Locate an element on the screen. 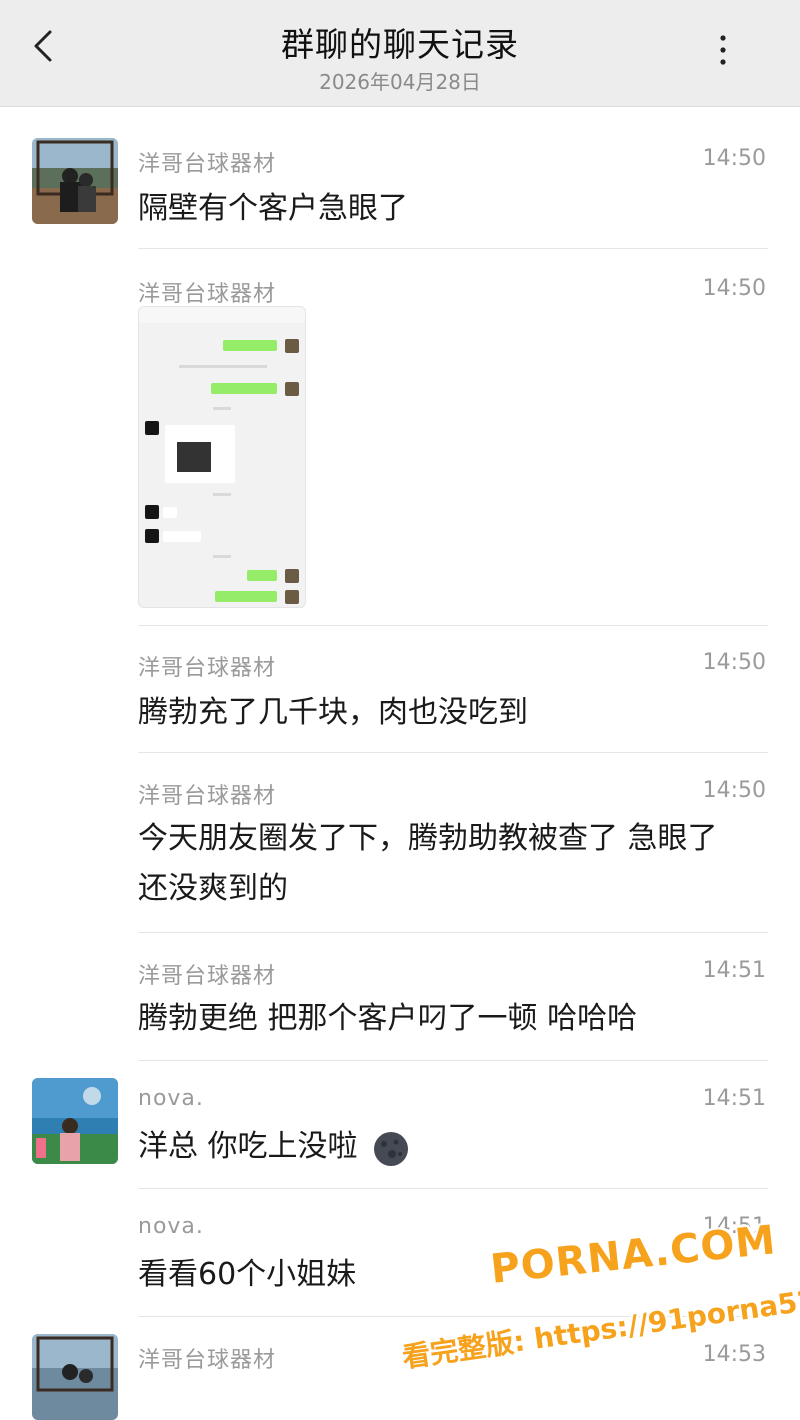  message-text: 还没爽到的 is located at coordinates (213, 888).